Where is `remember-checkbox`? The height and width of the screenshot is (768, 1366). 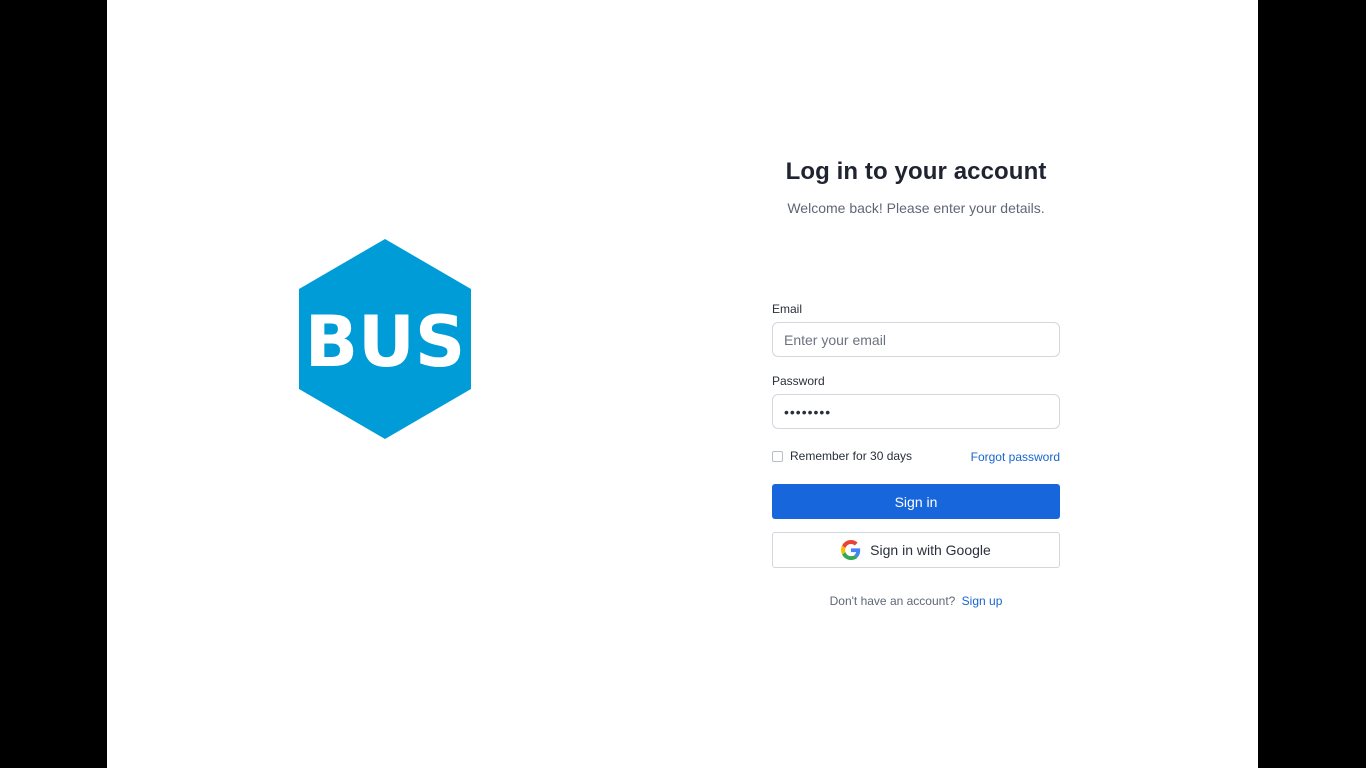
remember-checkbox is located at coordinates (777, 456).